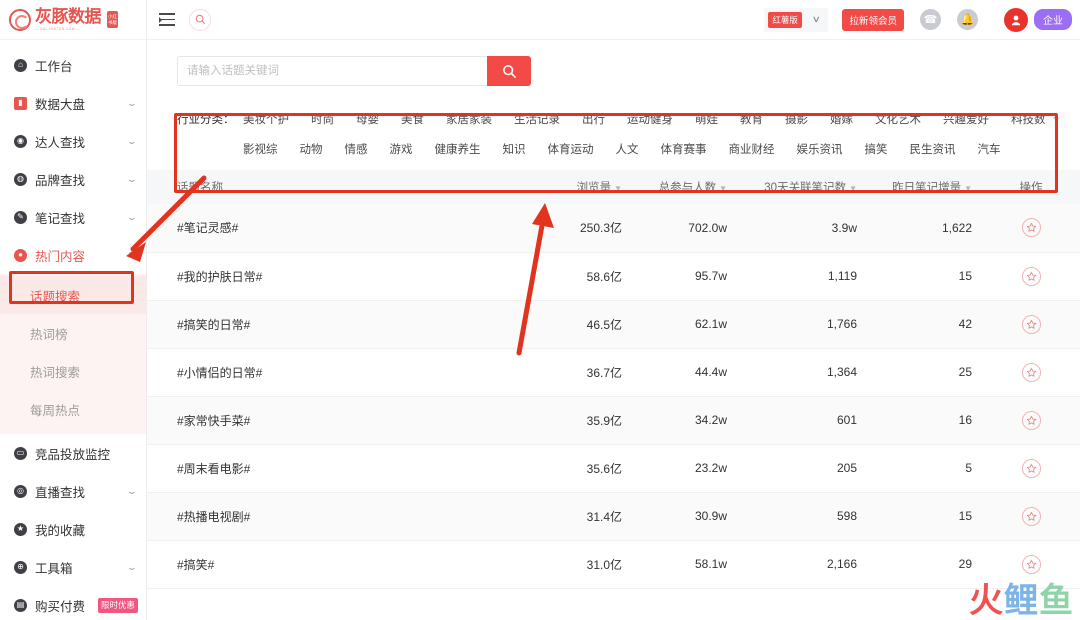 Image resolution: width=1080 pixels, height=620 pixels. I want to click on table-row: #笔记灵感# 250.3亿 702.0w 3.9w 1,622, so click(613, 228).